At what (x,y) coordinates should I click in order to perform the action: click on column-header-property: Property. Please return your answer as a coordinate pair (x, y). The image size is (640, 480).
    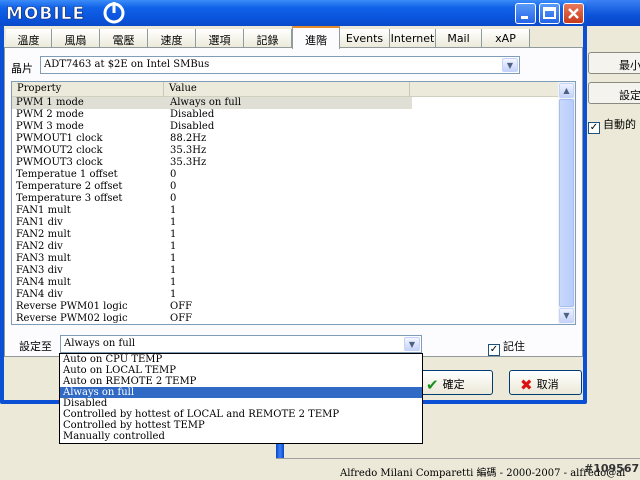
    Looking at the image, I should click on (88, 89).